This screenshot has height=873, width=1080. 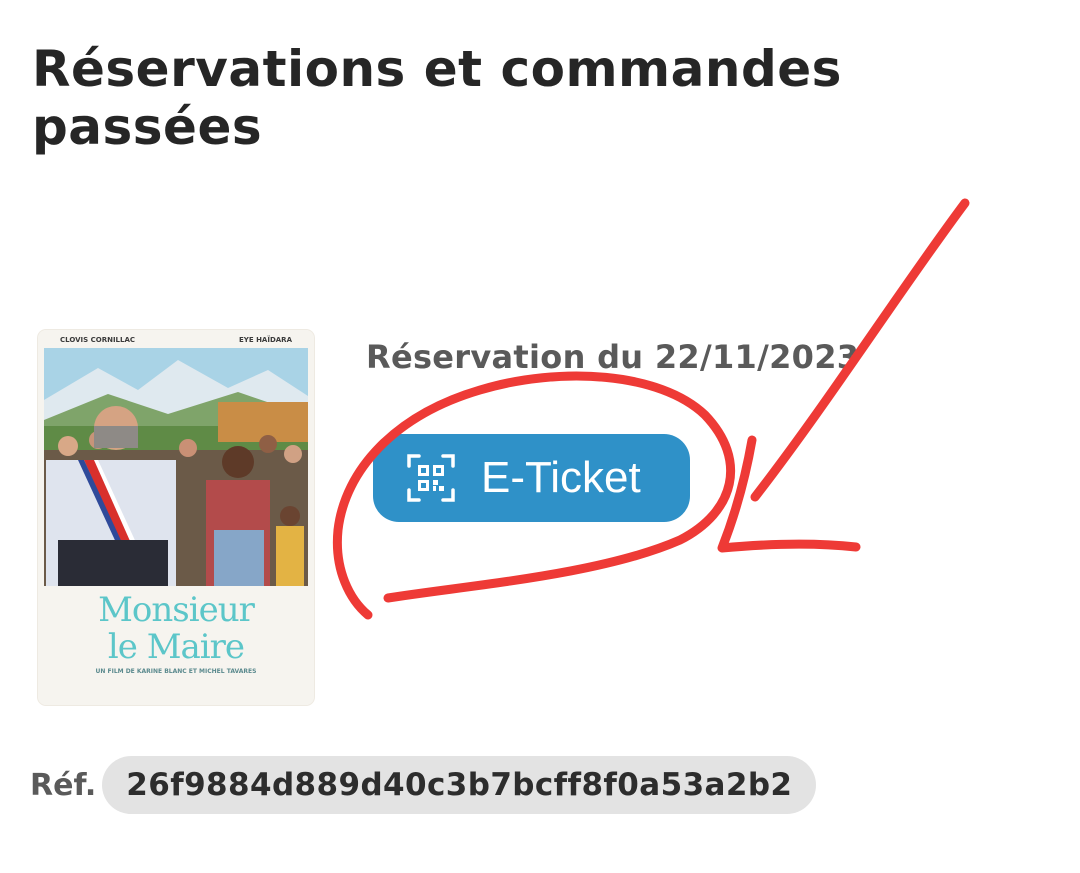 I want to click on page-title: Réservations et commandes passées, so click(x=437, y=98).